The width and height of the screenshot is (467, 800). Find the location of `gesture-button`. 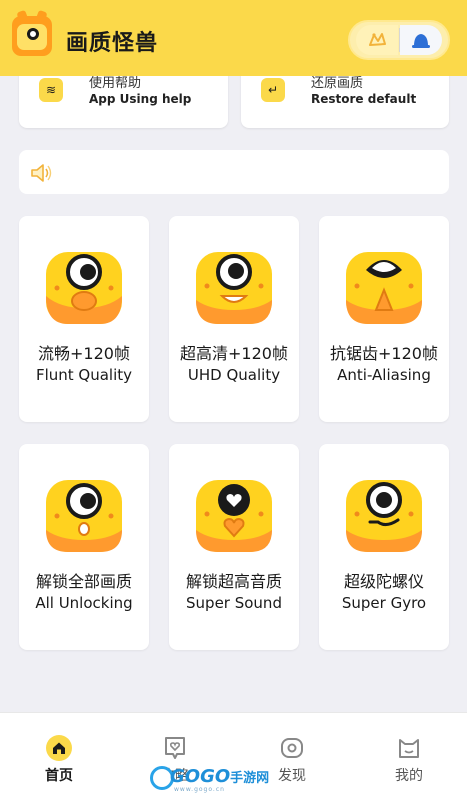

gesture-button is located at coordinates (377, 40).